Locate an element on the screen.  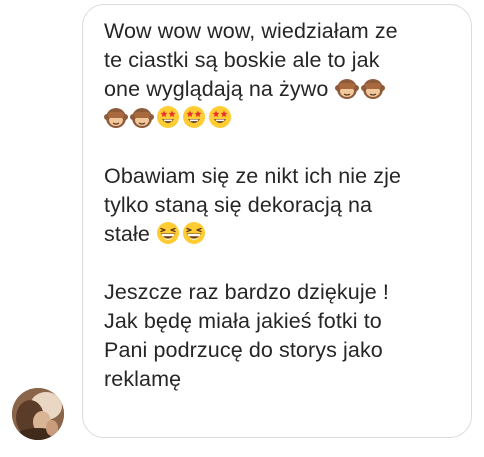
message-line: Pani podrzucę do storys jako is located at coordinates (243, 350).